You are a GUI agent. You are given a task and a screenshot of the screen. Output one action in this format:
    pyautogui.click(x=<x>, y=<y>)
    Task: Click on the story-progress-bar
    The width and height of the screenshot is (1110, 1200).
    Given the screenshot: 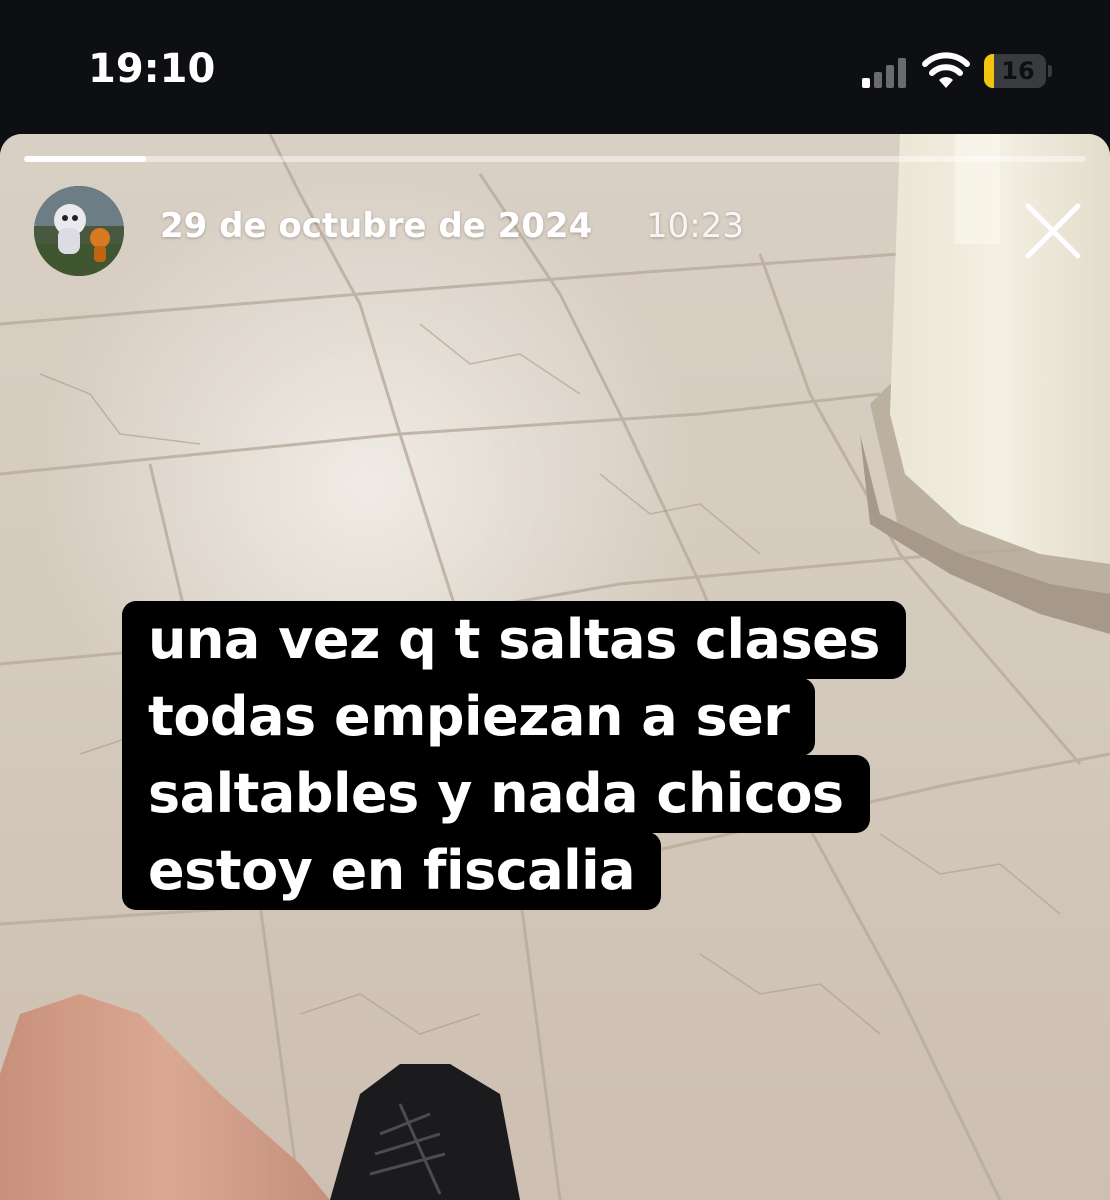 What is the action you would take?
    pyautogui.click(x=555, y=159)
    